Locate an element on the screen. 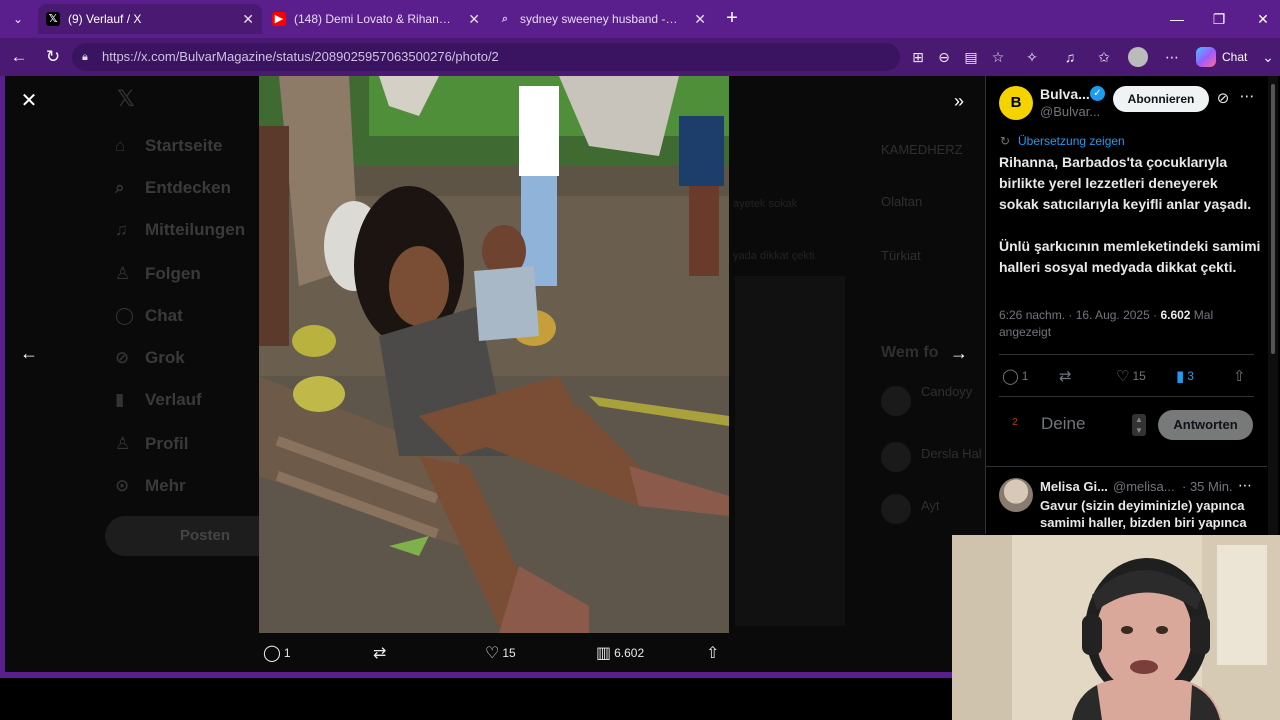  tweet-views-count: 6.602 is located at coordinates (1175, 315).